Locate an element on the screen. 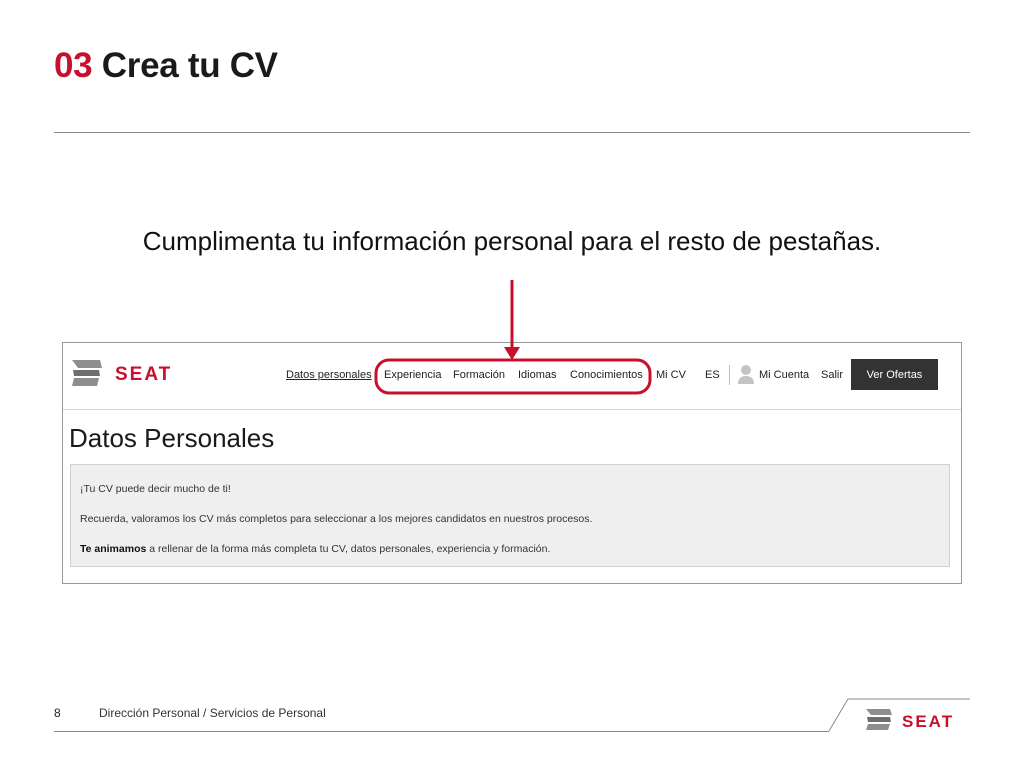  seat-emblem-icon is located at coordinates (879, 719).